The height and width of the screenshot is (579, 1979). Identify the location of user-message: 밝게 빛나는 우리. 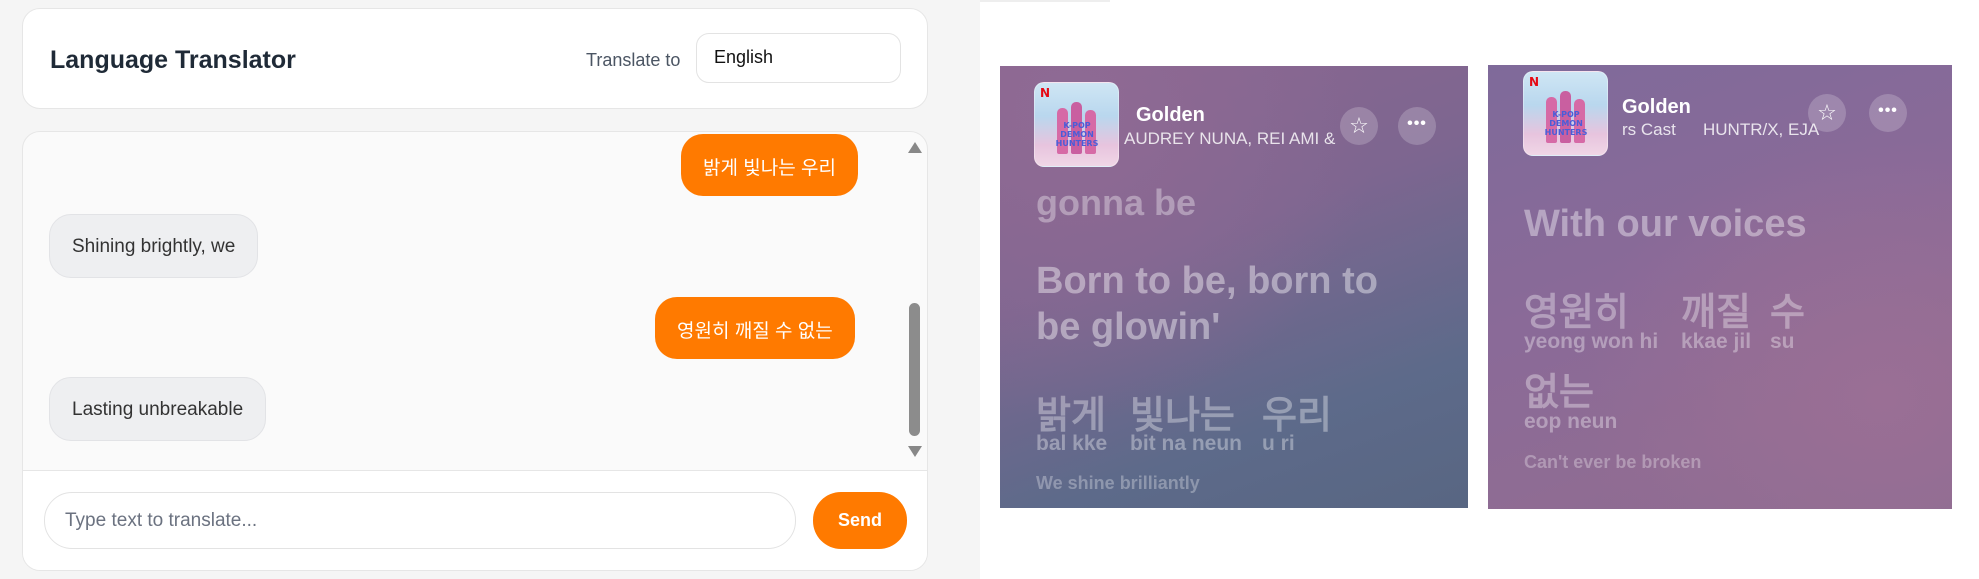
(769, 165).